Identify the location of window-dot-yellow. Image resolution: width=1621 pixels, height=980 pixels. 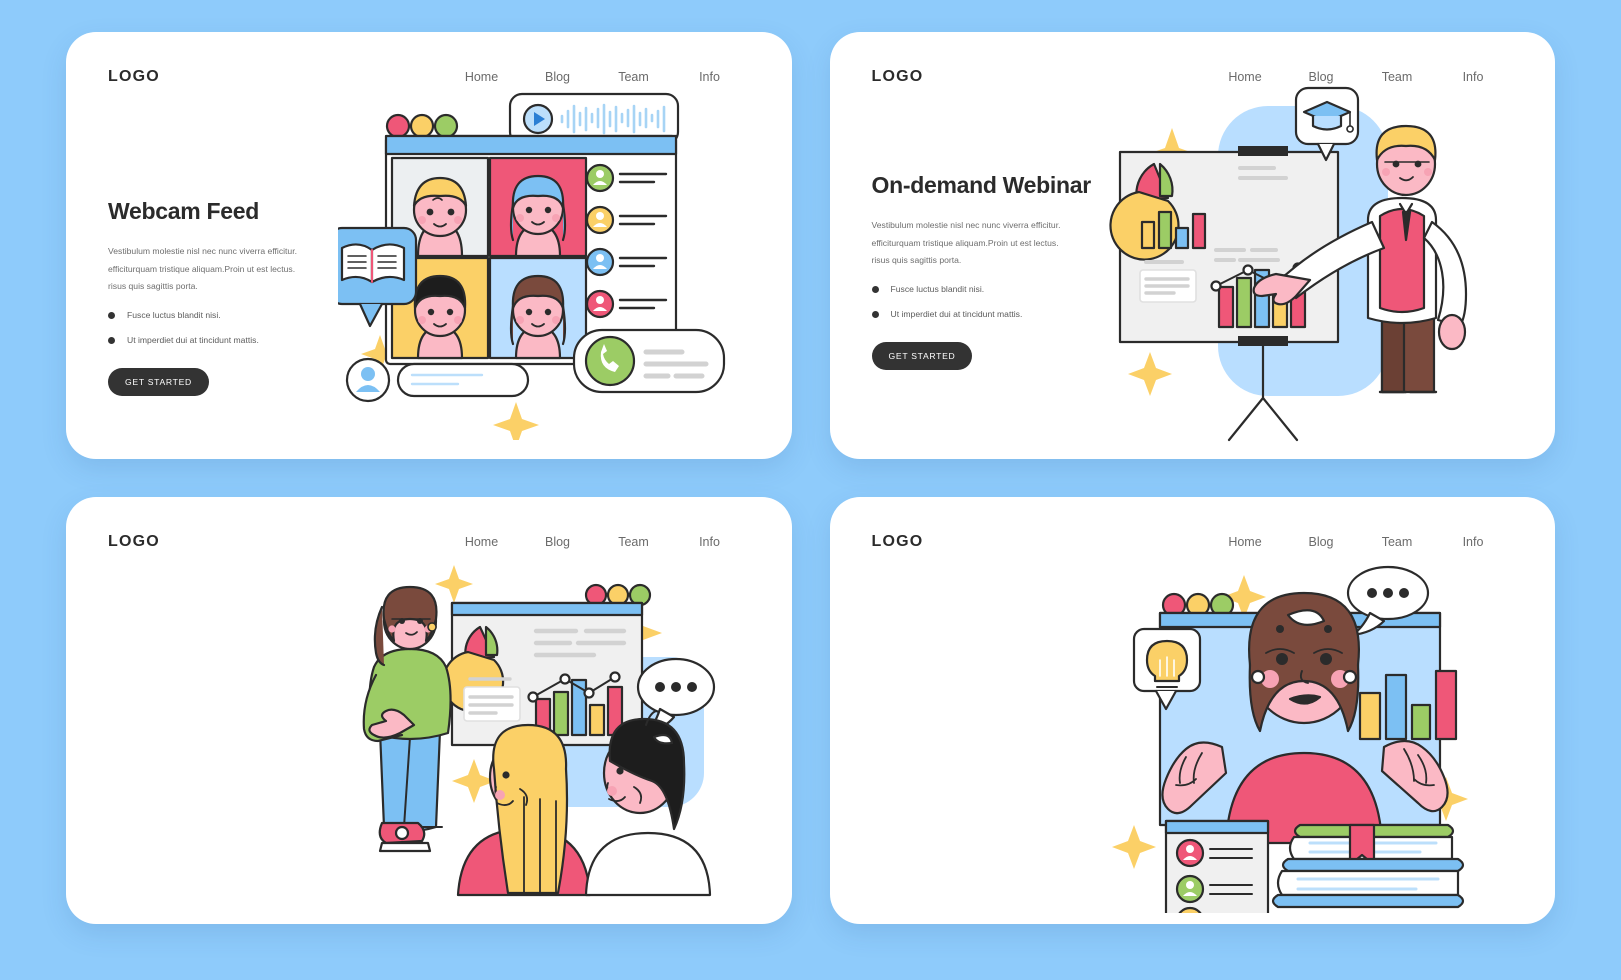
(422, 126).